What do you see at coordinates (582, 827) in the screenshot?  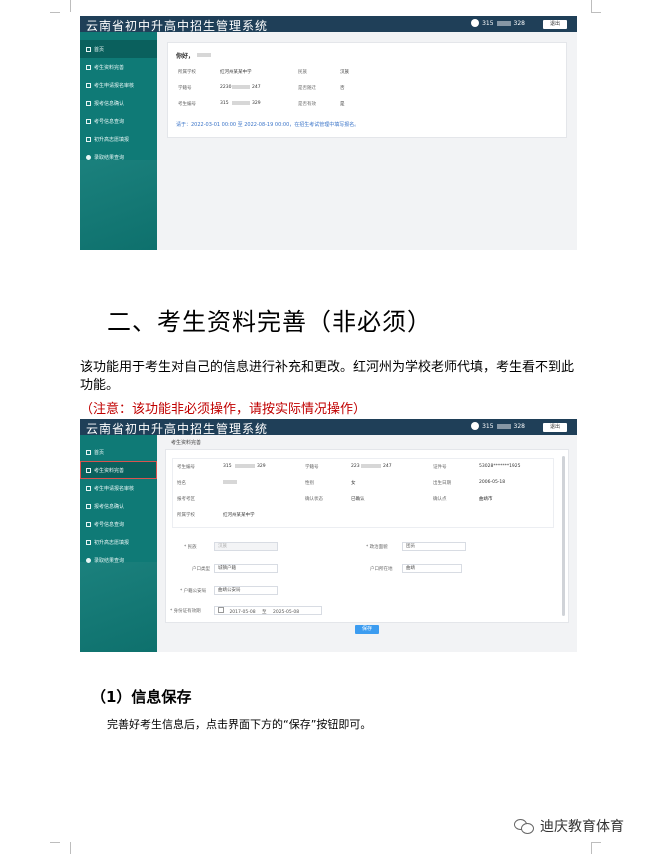 I see `brand-name: 迪庆教育体育` at bounding box center [582, 827].